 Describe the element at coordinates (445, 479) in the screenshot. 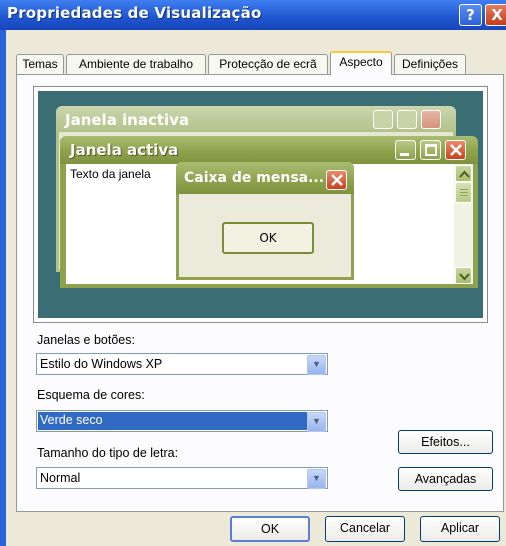

I see `advanced-button: Avançadas` at that location.